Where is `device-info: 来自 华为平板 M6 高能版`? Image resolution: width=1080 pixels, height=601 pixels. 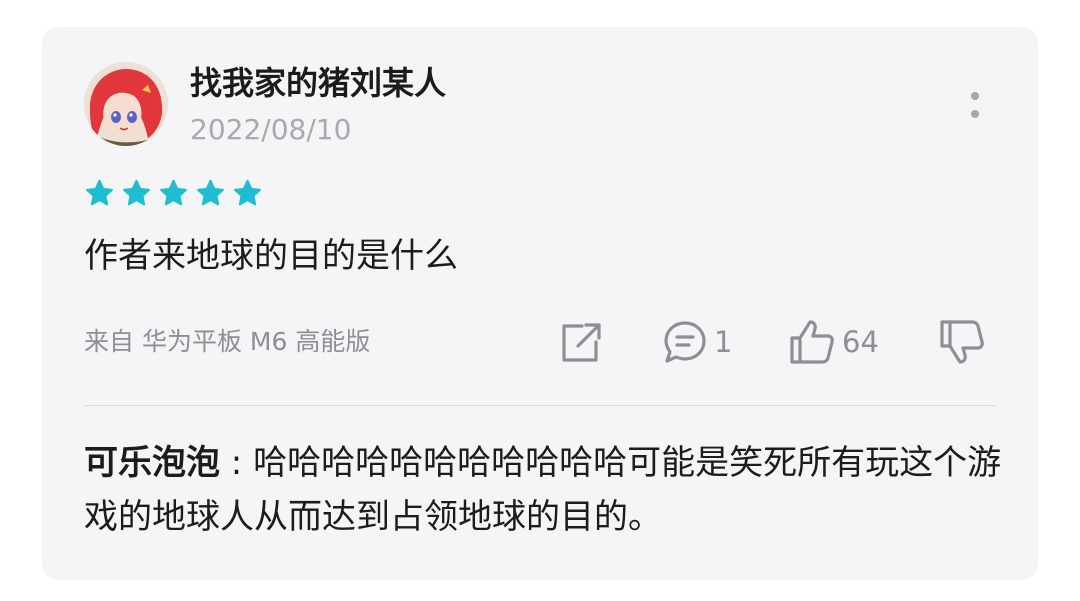 device-info: 来自 华为平板 M6 高能版 is located at coordinates (227, 341).